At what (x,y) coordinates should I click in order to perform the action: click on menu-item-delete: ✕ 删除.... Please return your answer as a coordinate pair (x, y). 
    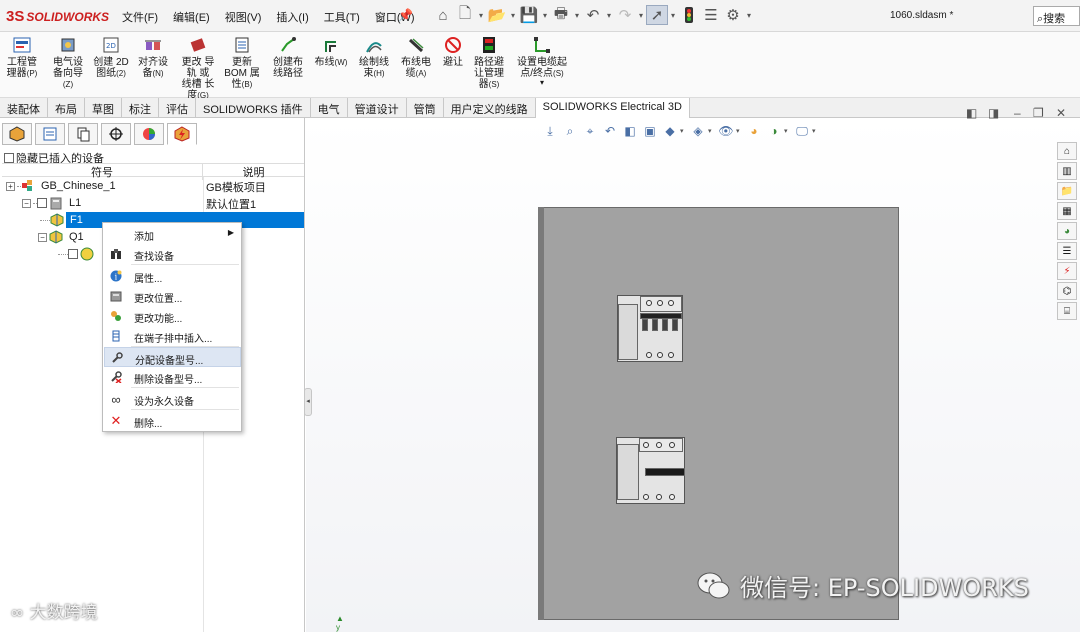
    Looking at the image, I should click on (172, 421).